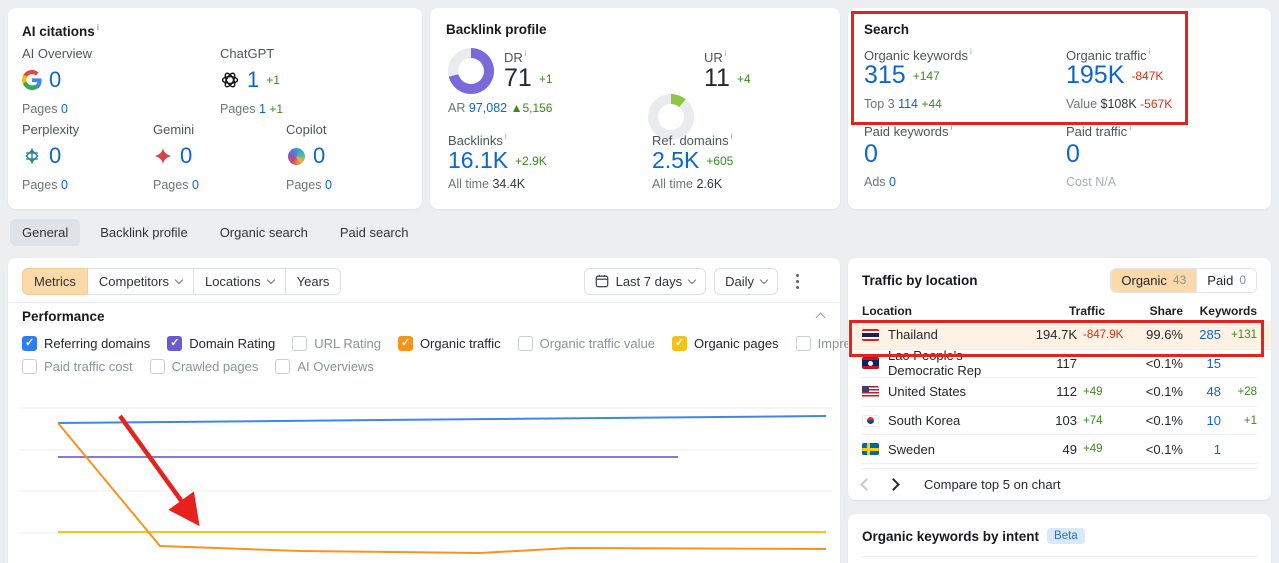 The image size is (1279, 563). I want to click on pagination-prev-button, so click(866, 484).